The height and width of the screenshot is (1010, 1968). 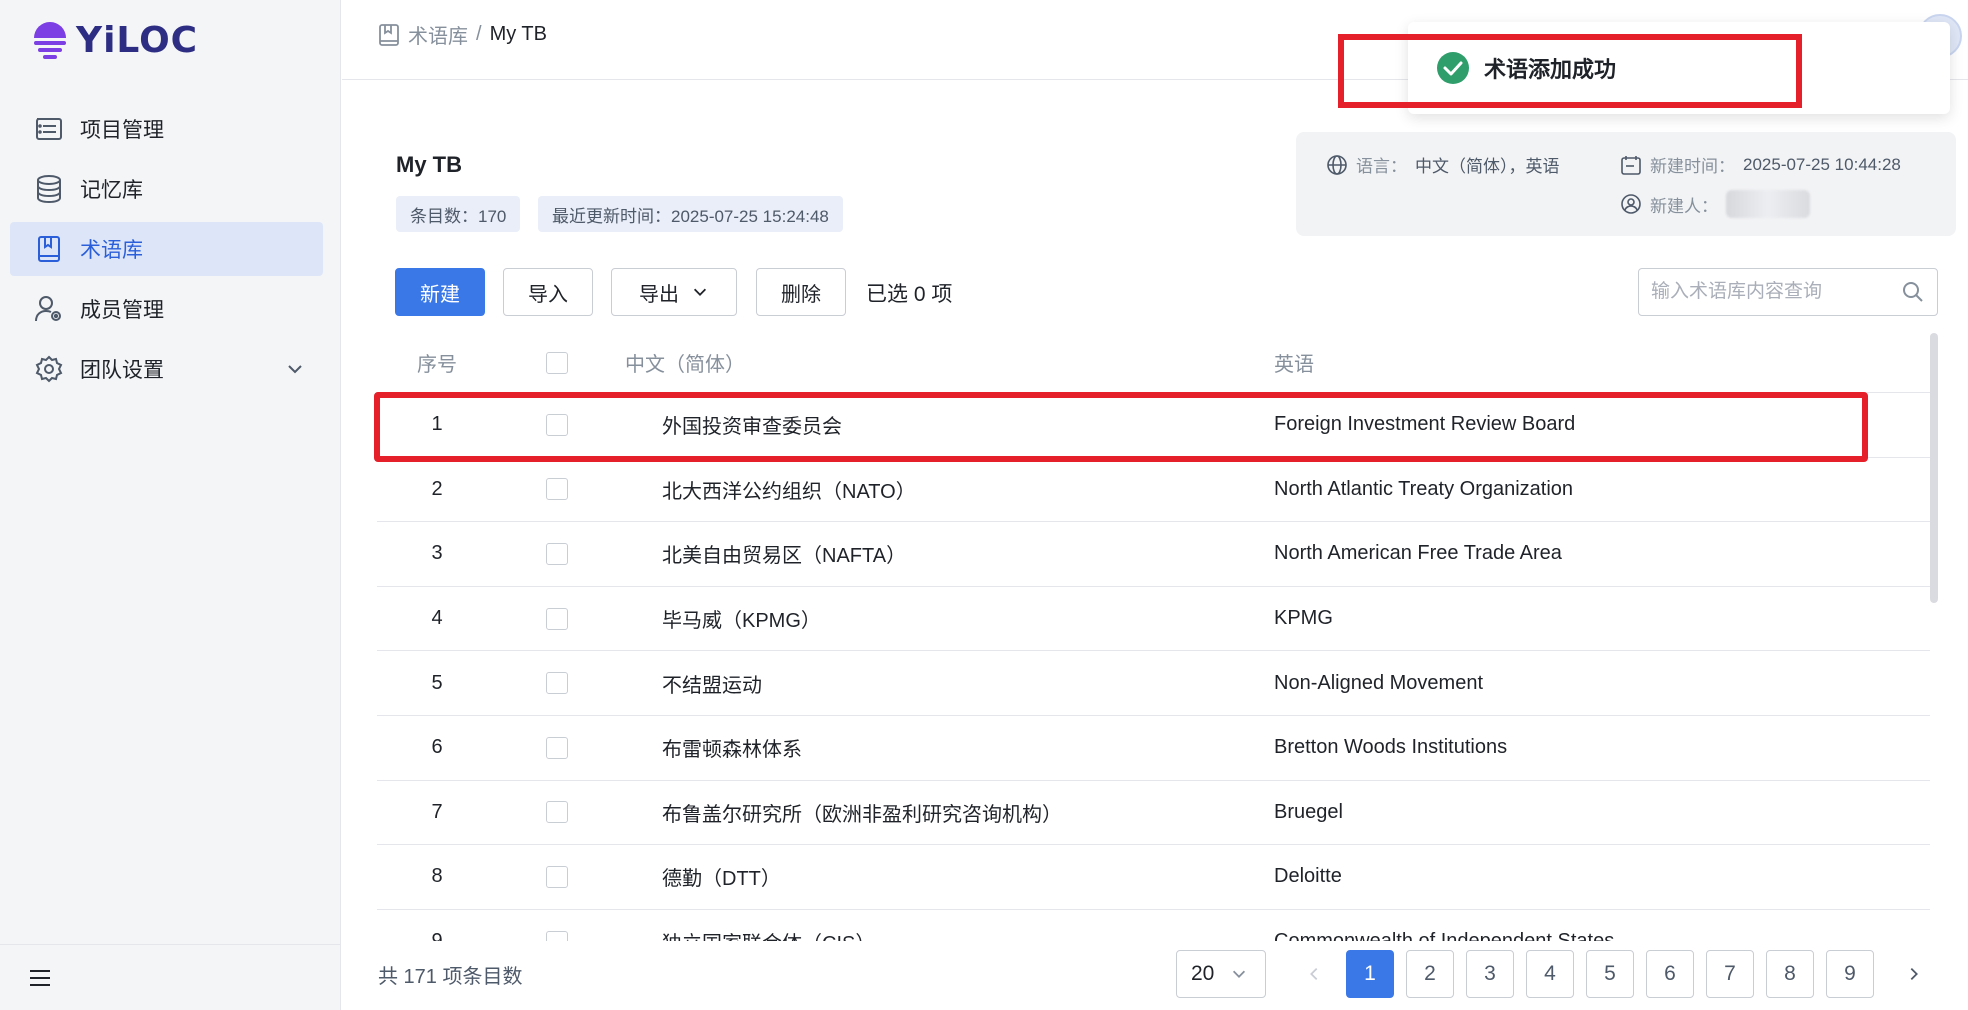 I want to click on created-time-label: 新建时间：, so click(x=1692, y=166).